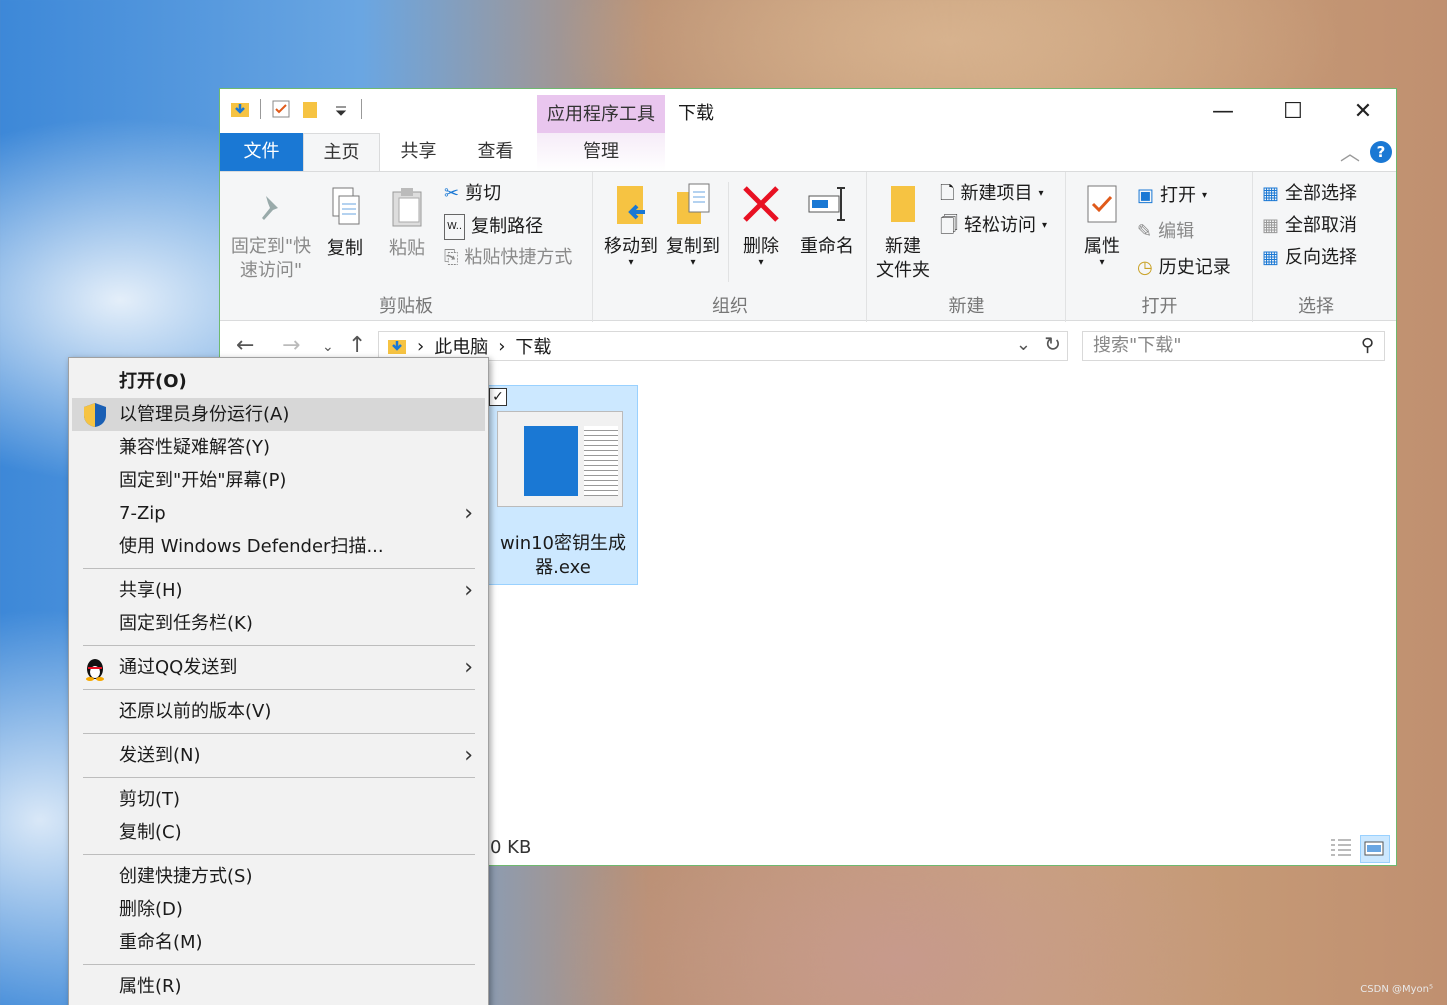 The height and width of the screenshot is (1005, 1447). What do you see at coordinates (1052, 344) in the screenshot?
I see `refresh-icon: ↻` at bounding box center [1052, 344].